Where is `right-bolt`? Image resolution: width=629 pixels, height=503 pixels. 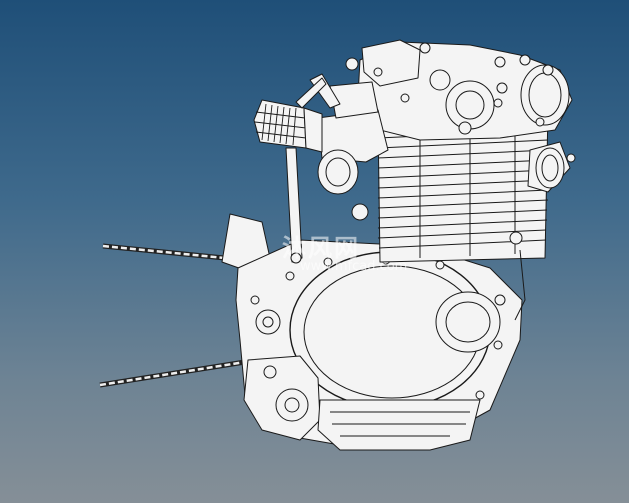 right-bolt is located at coordinates (516, 238).